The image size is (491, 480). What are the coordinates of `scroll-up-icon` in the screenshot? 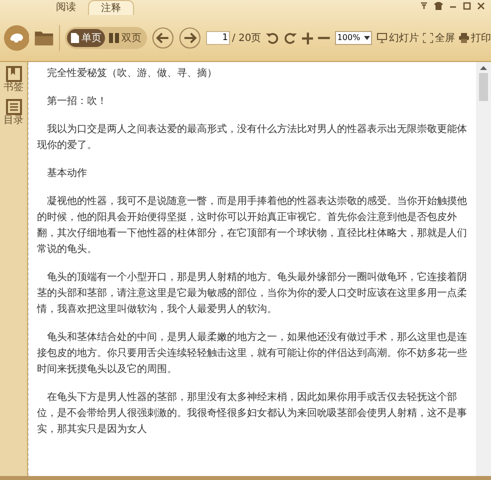 It's located at (483, 68).